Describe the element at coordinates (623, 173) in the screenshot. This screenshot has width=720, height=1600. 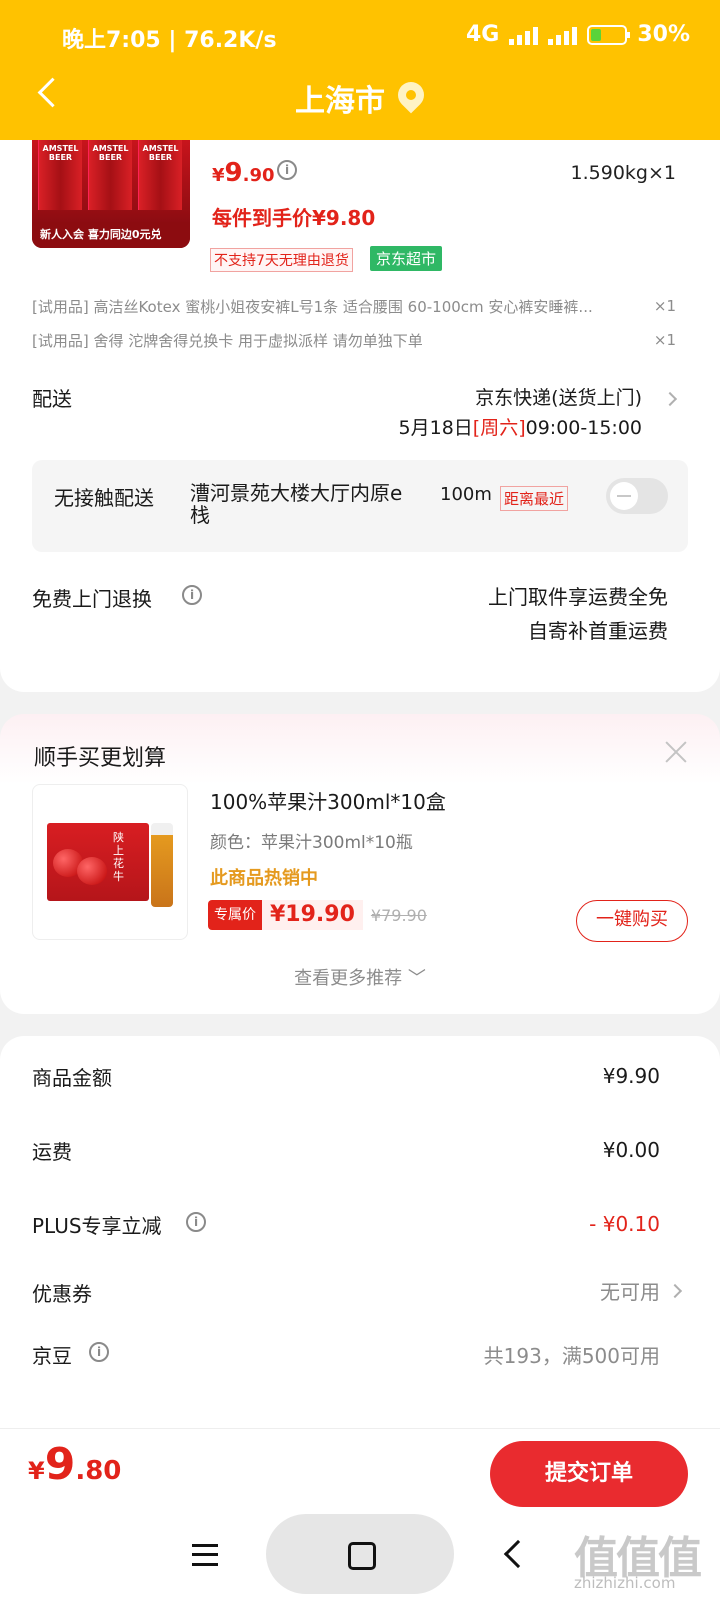
I see `product-weight-qty: 1.590kg×1` at that location.